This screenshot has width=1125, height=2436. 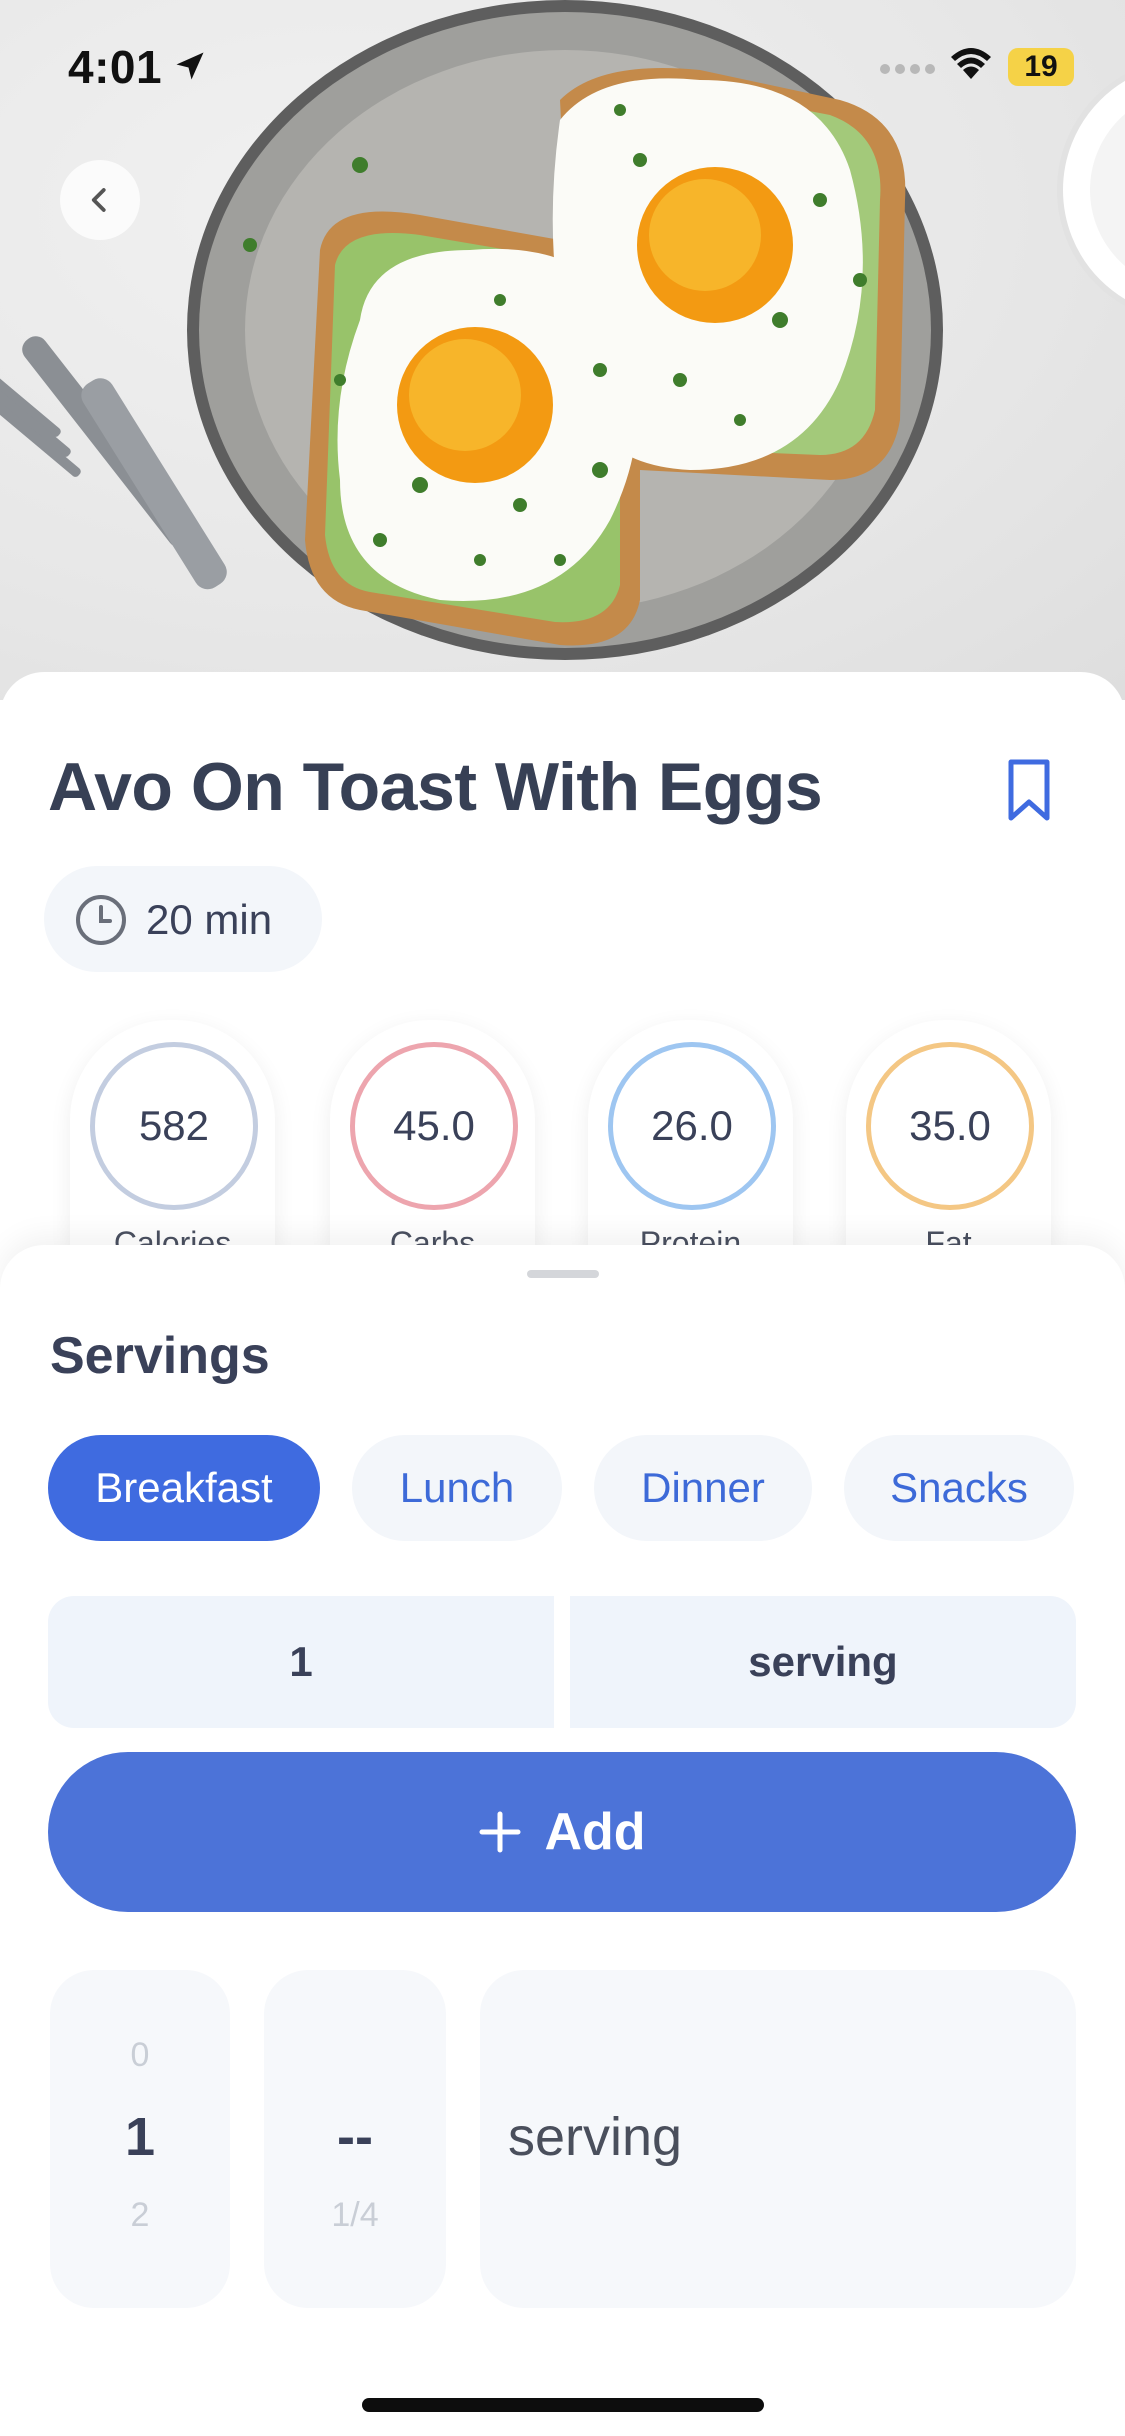 I want to click on add-button: Add, so click(x=562, y=1832).